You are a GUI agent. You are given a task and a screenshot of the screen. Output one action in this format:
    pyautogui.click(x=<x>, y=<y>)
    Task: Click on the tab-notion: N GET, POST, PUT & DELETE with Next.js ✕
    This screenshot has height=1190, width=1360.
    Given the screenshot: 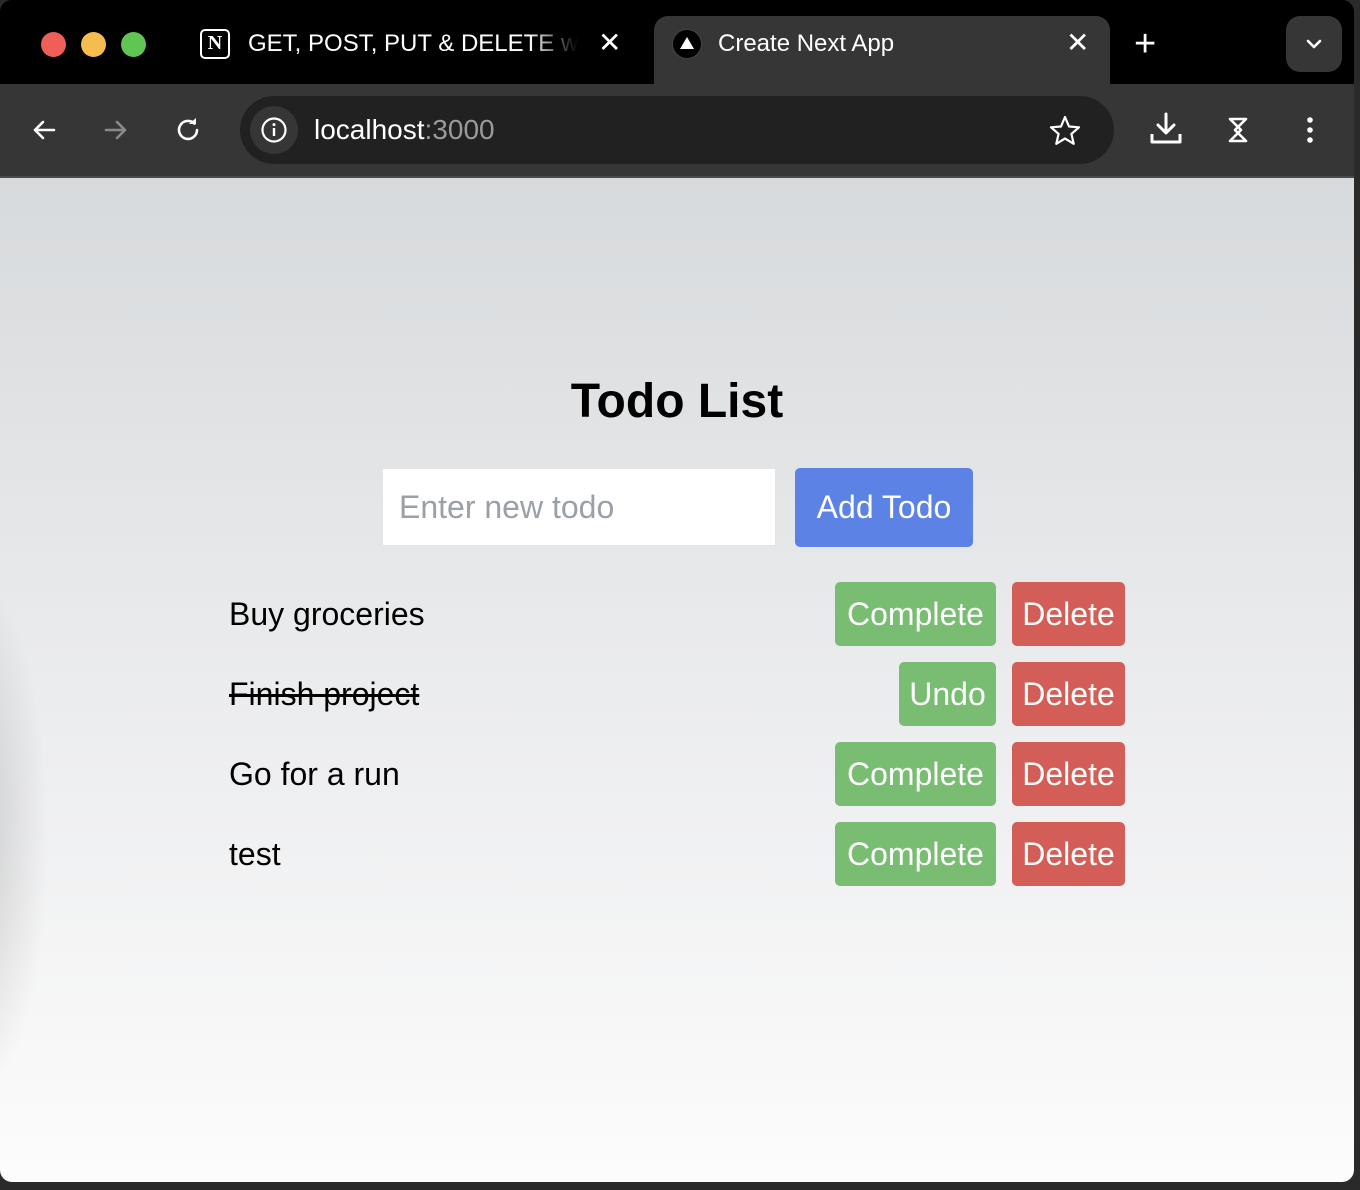 What is the action you would take?
    pyautogui.click(x=415, y=50)
    